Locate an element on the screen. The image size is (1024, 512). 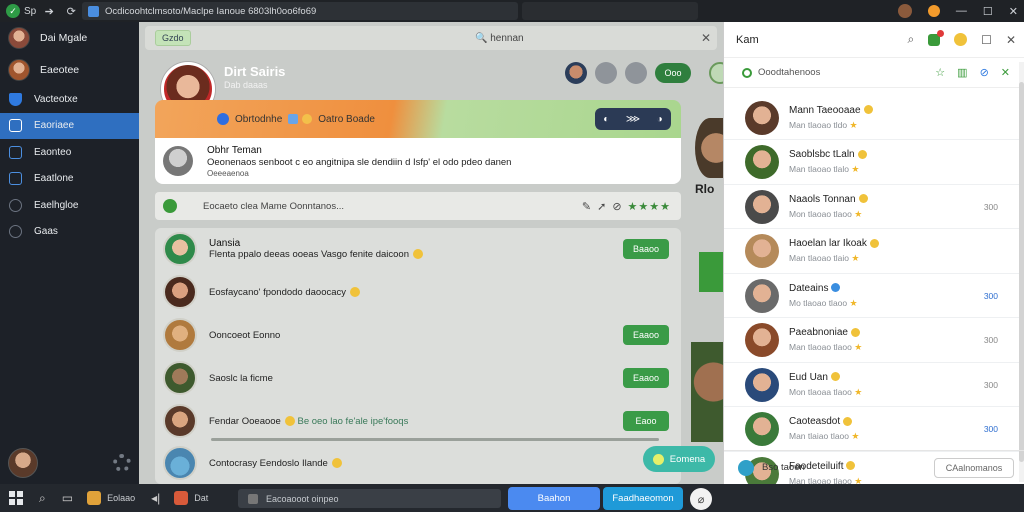
extension-icon is located at coordinates (933, 11).